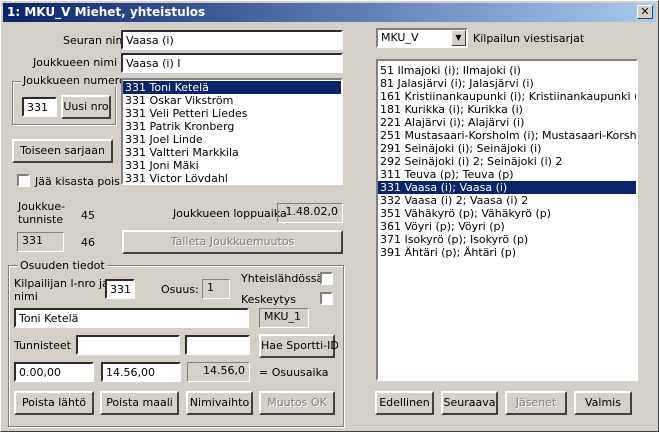 This screenshot has height=432, width=659. I want to click on changes-ok-button: Muutos OK, so click(297, 403).